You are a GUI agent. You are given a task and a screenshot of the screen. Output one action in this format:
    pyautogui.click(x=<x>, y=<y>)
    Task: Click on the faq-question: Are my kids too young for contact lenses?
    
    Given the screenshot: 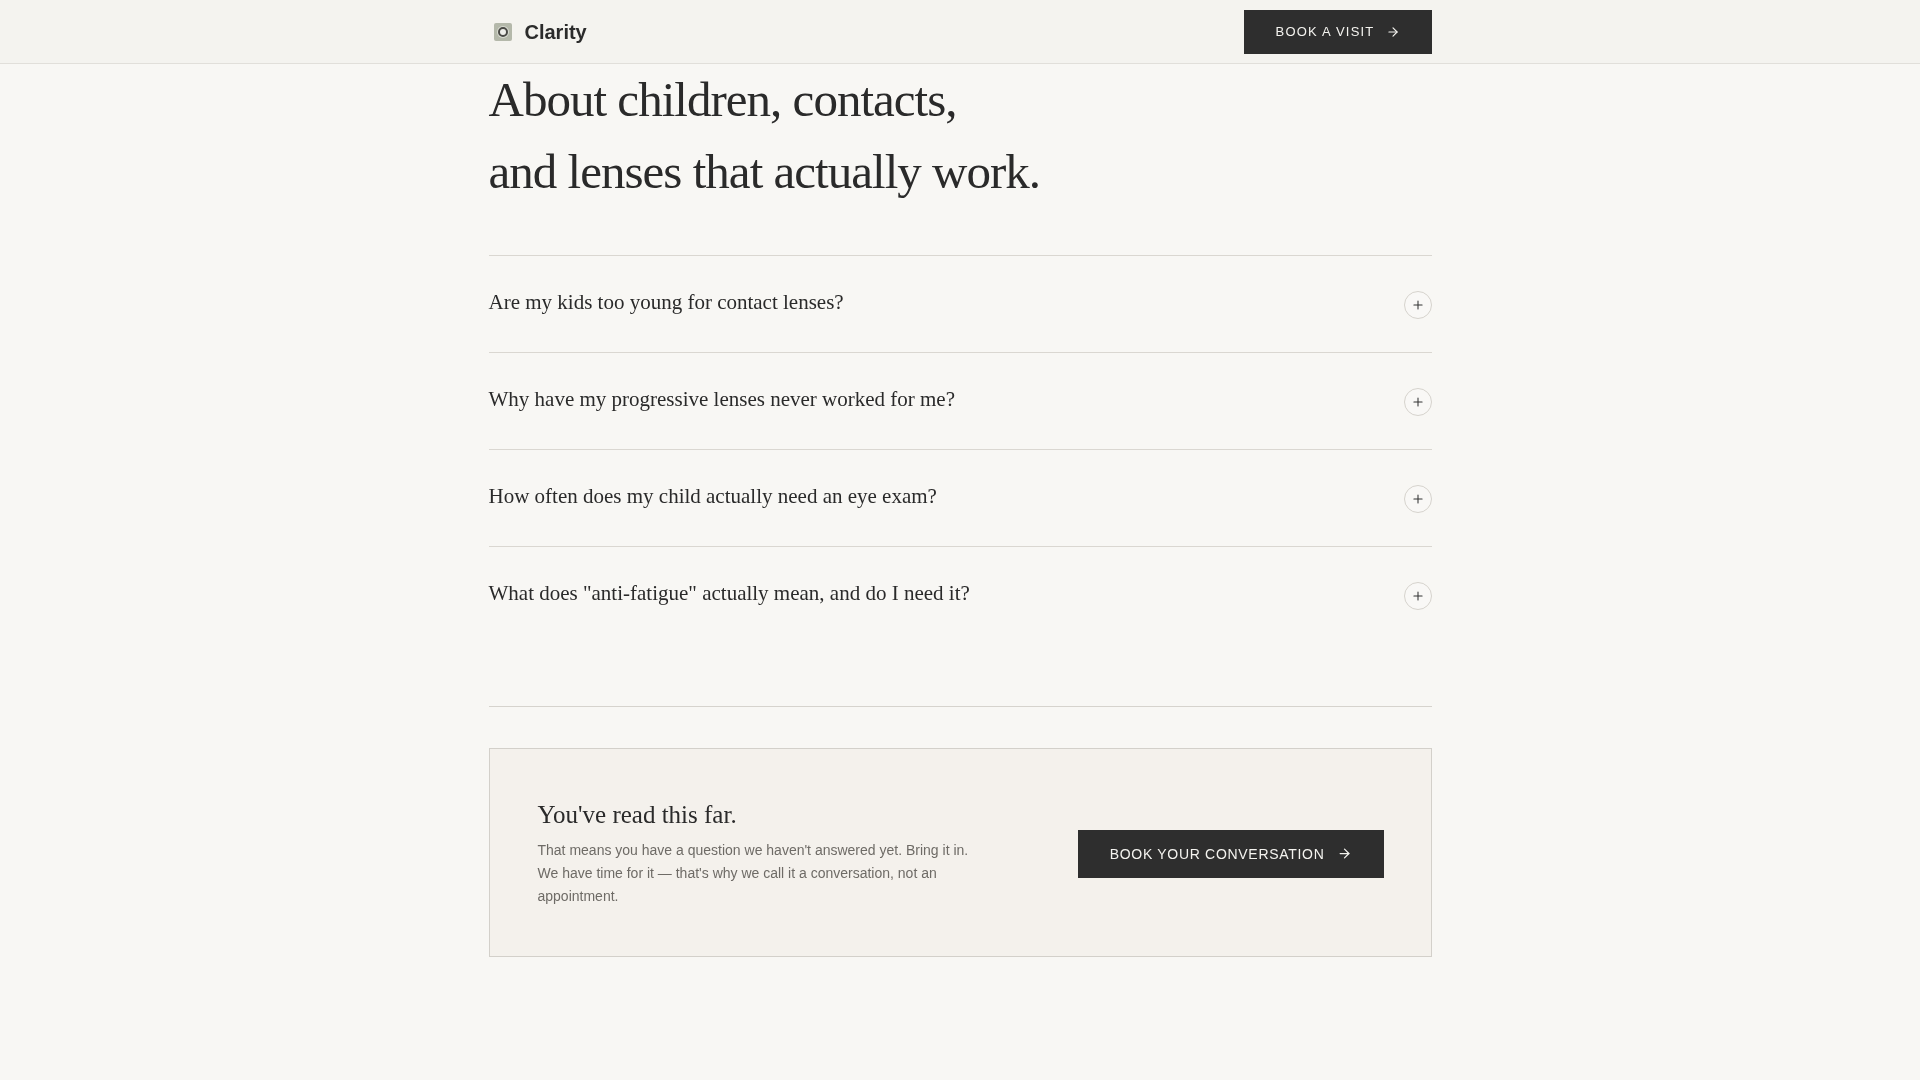 What is the action you would take?
    pyautogui.click(x=666, y=302)
    